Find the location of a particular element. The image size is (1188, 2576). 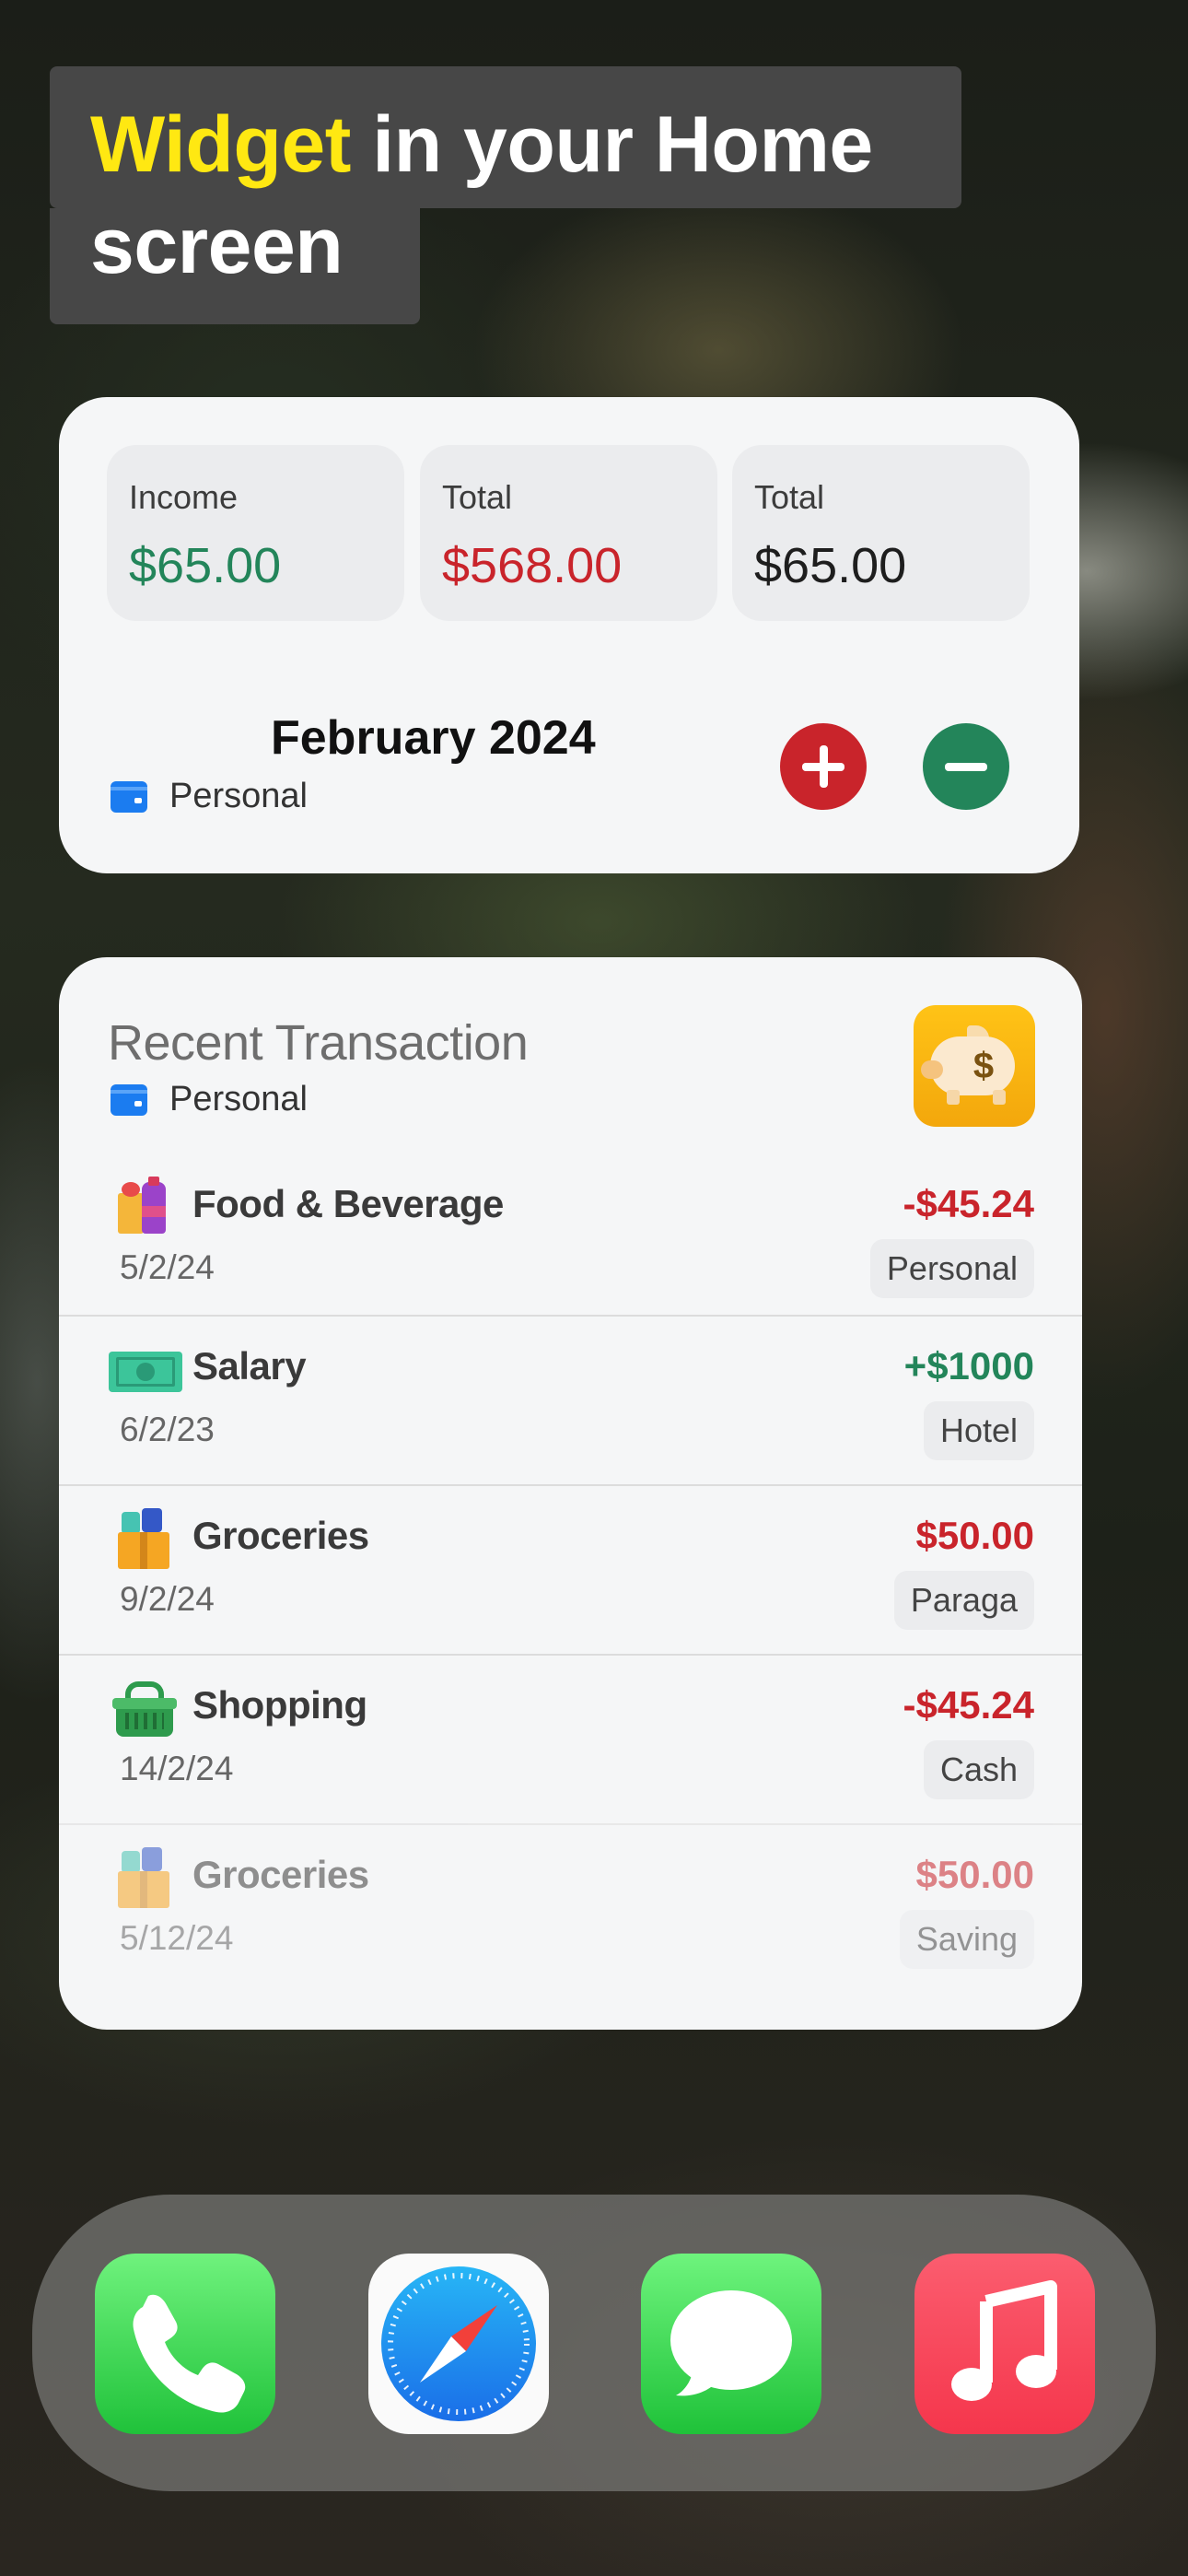

wallet-tag: Paraga is located at coordinates (964, 1600).